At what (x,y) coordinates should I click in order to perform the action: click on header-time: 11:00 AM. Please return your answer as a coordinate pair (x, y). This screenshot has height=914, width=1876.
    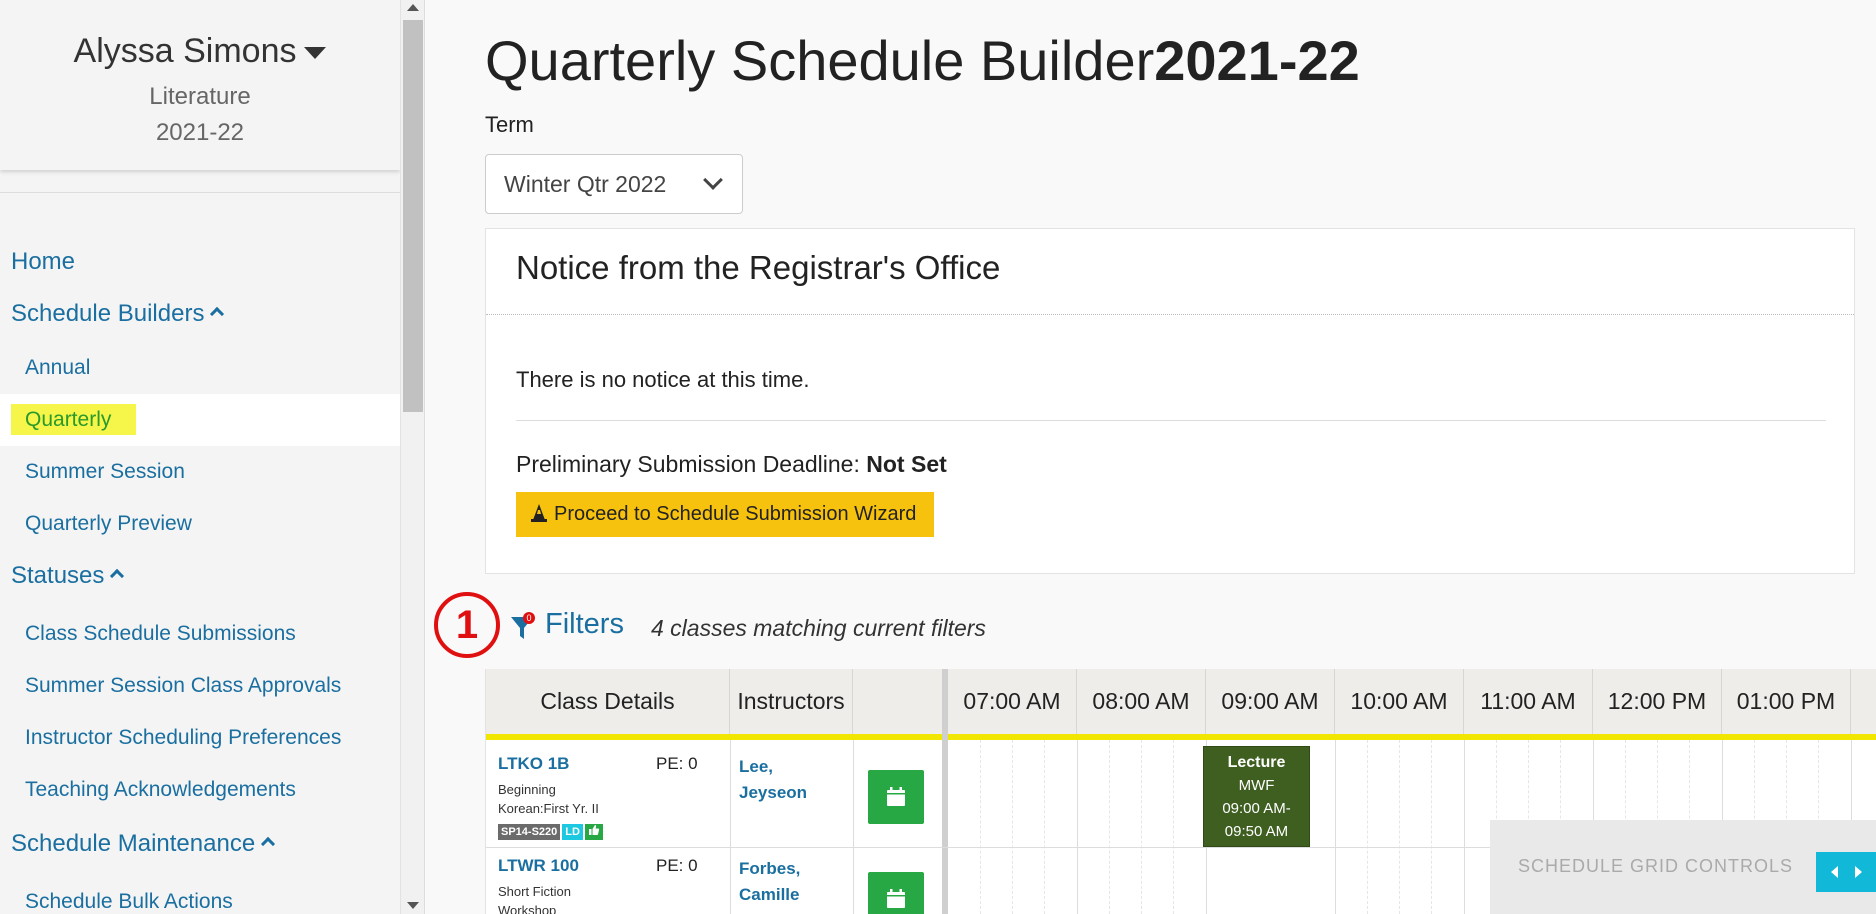
    Looking at the image, I should click on (1528, 701).